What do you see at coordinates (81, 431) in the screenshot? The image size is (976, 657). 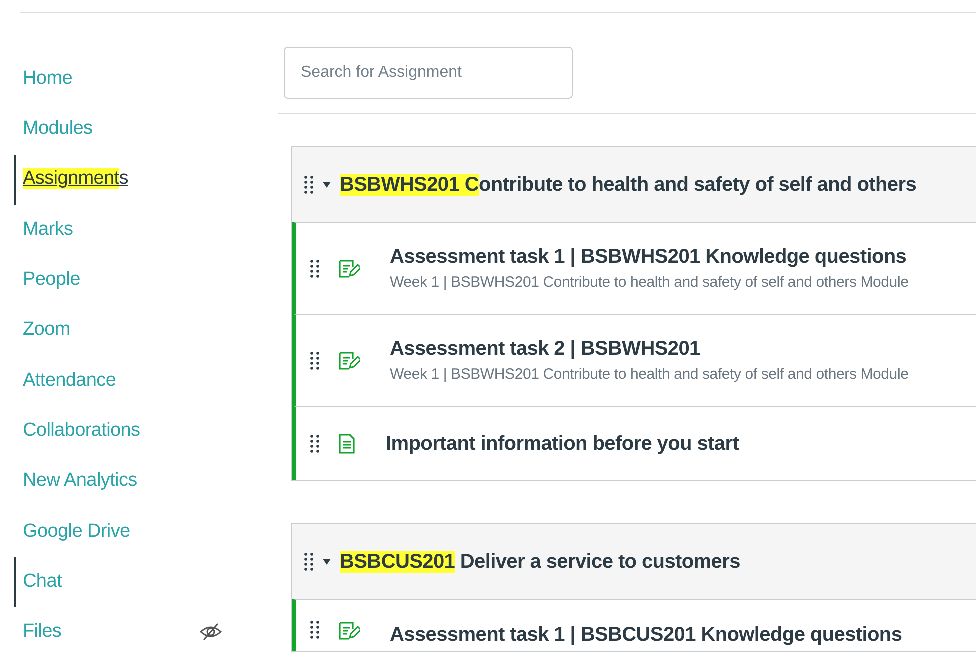 I see `sidebar-link: Collaborations` at bounding box center [81, 431].